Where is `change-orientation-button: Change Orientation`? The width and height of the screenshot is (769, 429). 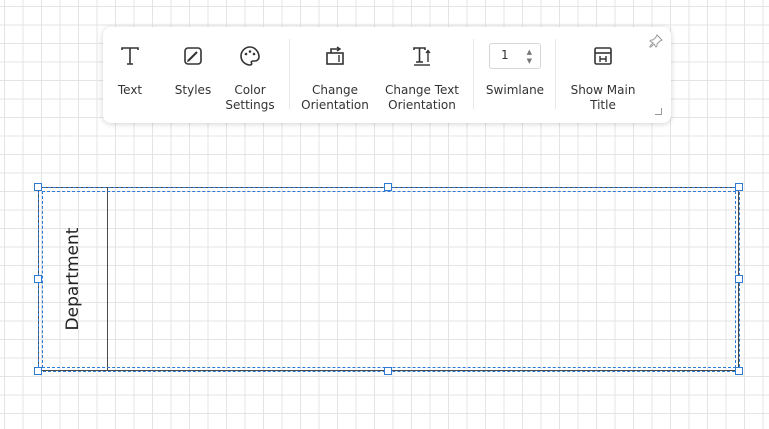 change-orientation-button: Change Orientation is located at coordinates (335, 75).